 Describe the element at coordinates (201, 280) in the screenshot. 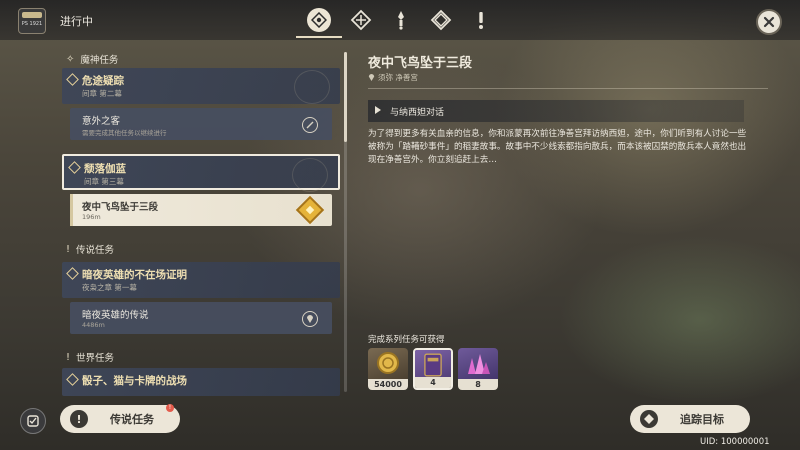

I see `quest-entry-3: 暗夜英雄的不在场证明 夜枭之章 第一幕` at that location.